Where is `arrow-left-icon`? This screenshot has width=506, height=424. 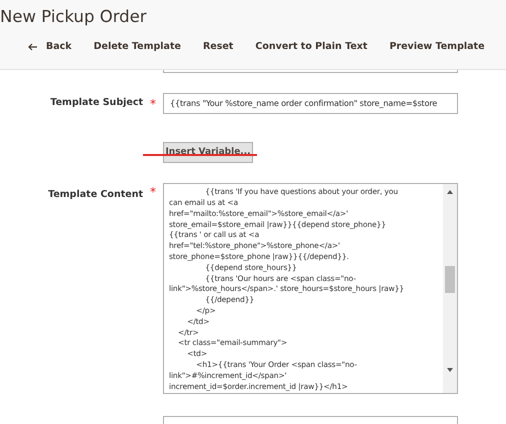
arrow-left-icon is located at coordinates (33, 47).